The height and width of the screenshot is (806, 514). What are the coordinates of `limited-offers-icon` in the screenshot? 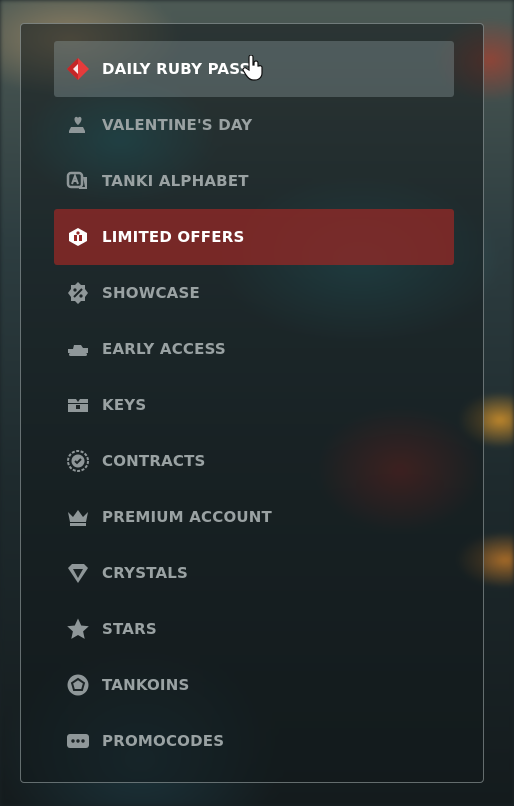 It's located at (78, 237).